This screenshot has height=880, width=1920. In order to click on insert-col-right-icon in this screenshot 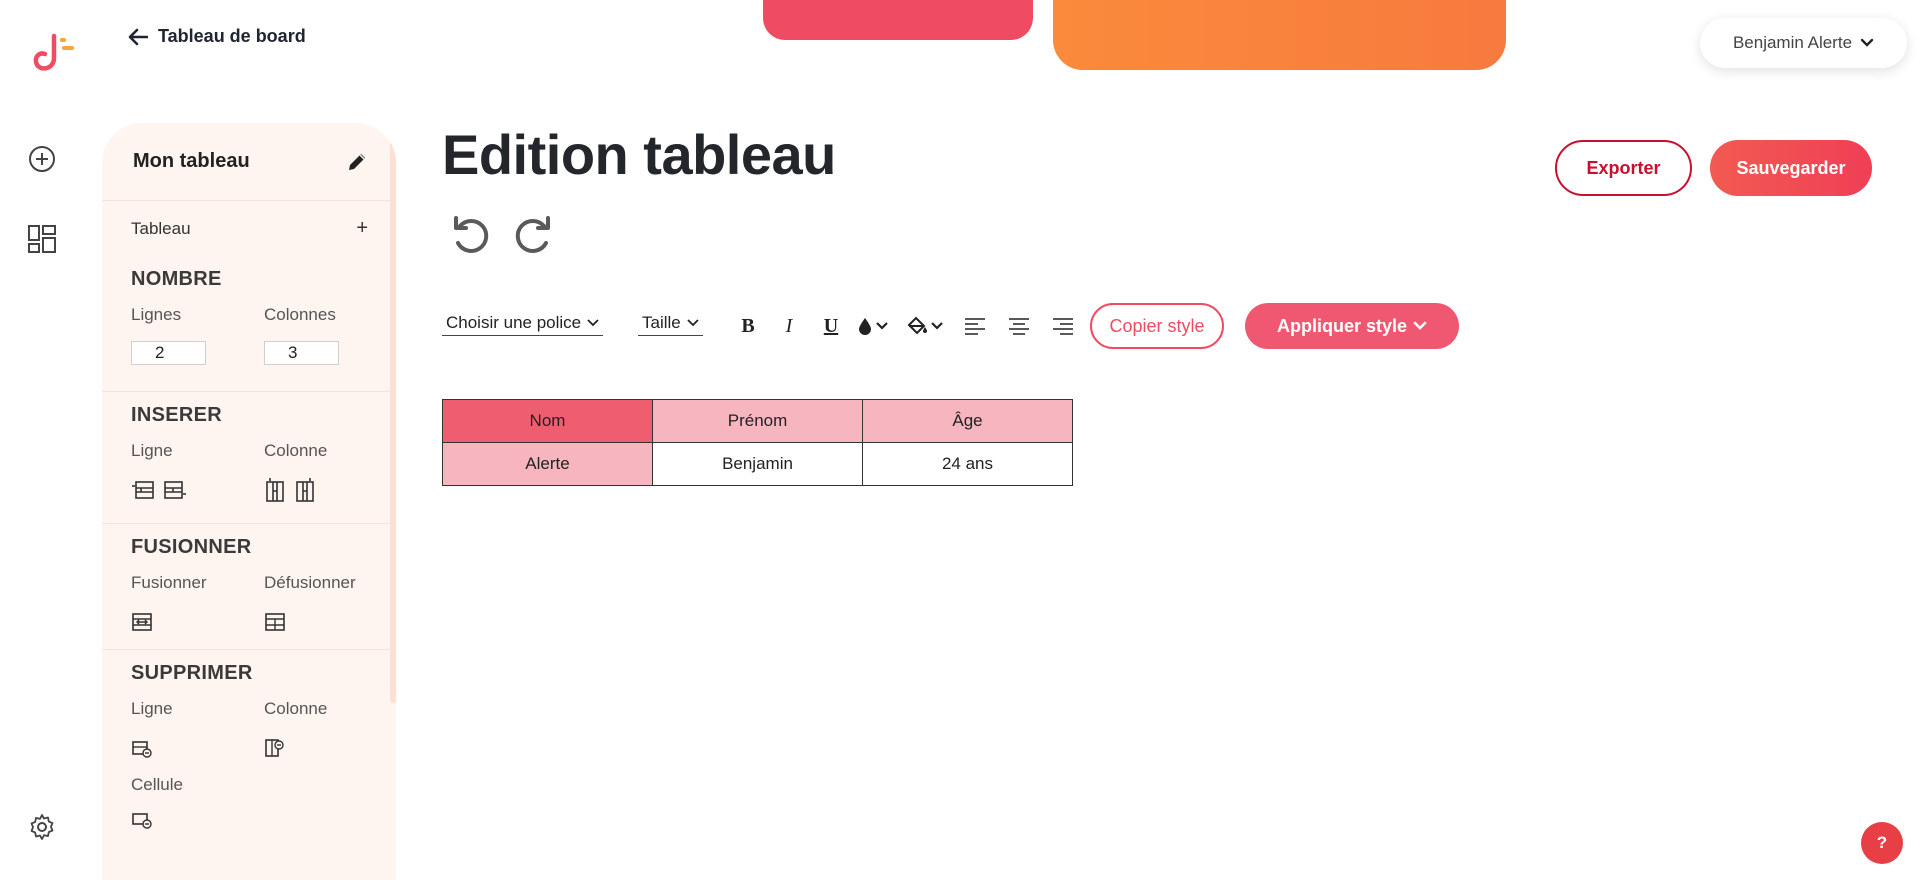, I will do `click(305, 490)`.